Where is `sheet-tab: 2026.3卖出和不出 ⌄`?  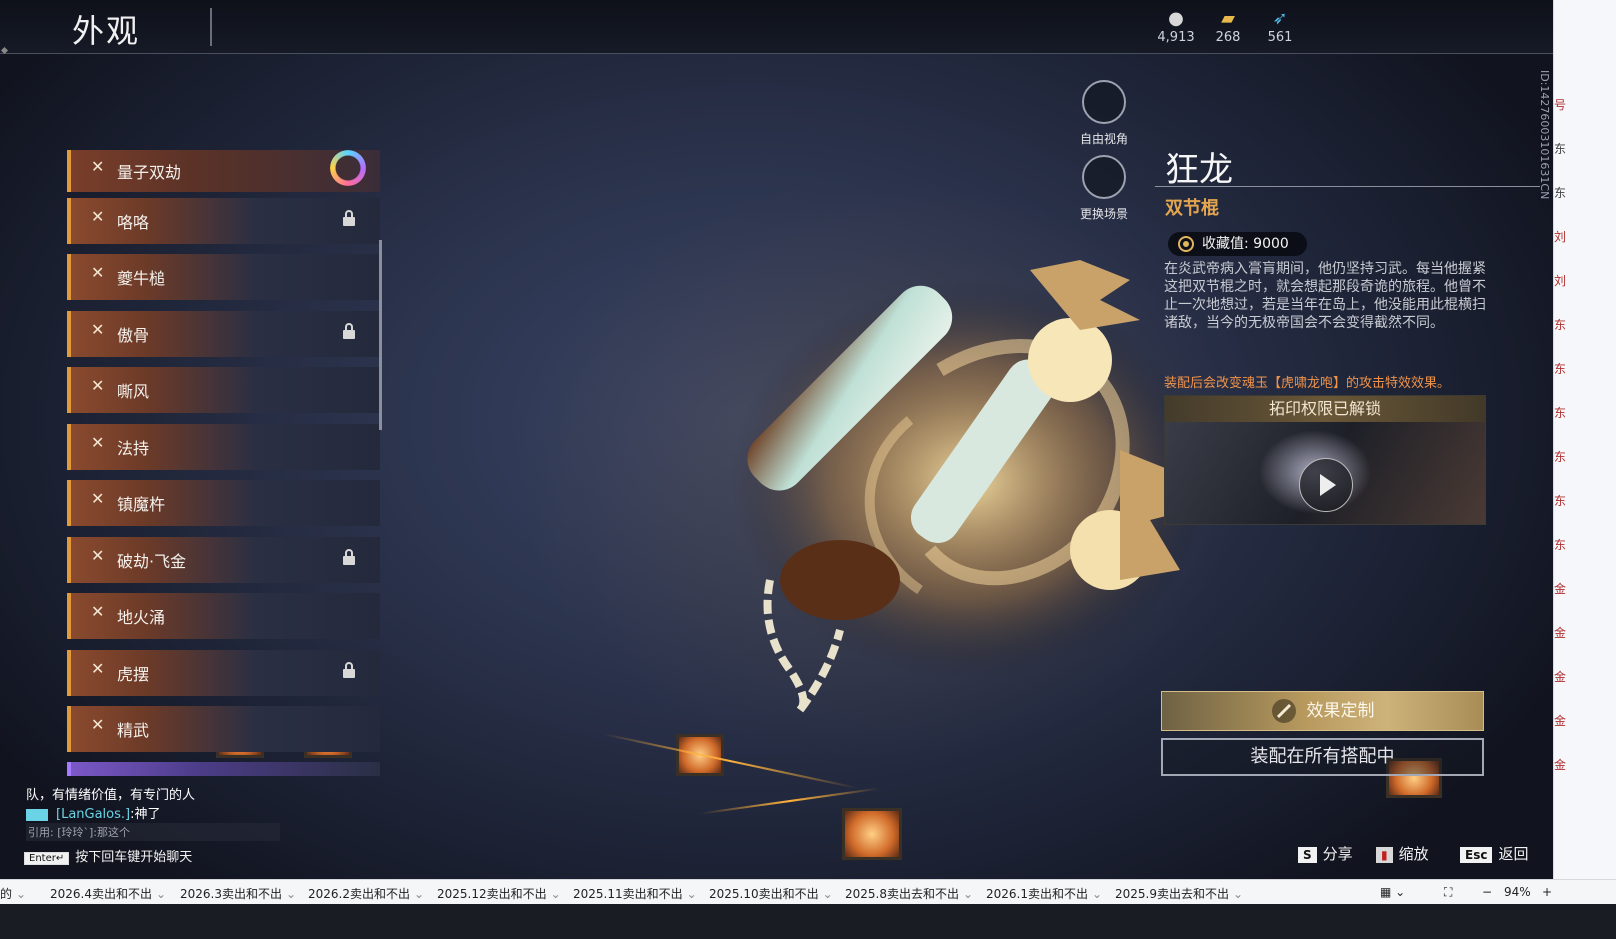 sheet-tab: 2026.3卖出和不出 ⌄ is located at coordinates (238, 893).